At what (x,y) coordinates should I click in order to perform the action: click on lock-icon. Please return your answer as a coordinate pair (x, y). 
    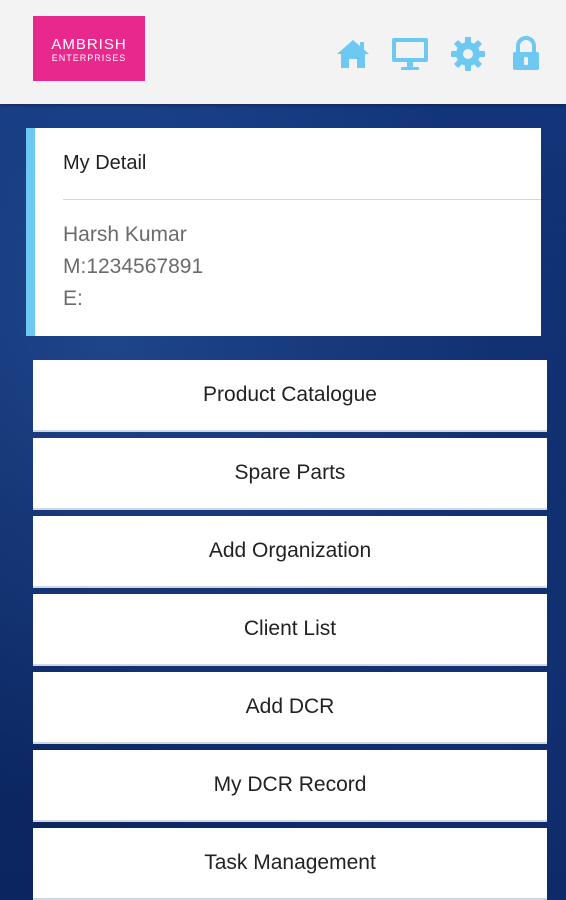
    Looking at the image, I should click on (526, 54).